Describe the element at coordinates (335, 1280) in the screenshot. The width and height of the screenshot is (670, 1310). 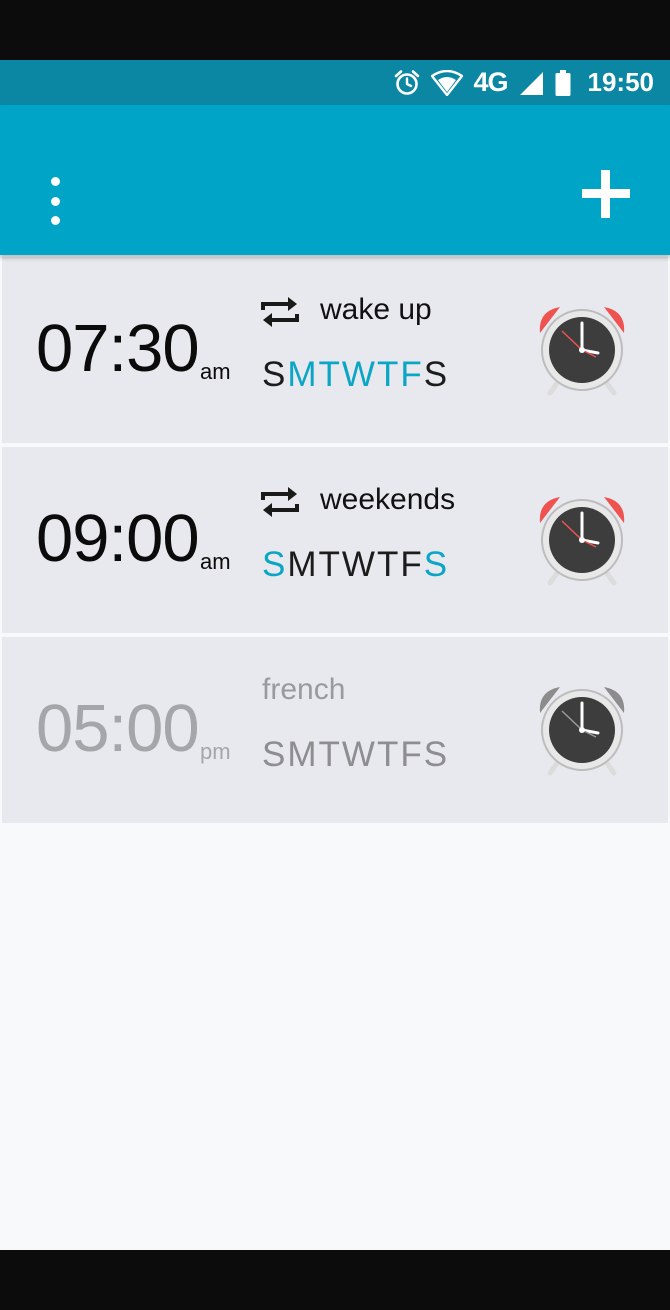
I see `bottom-system-area` at that location.